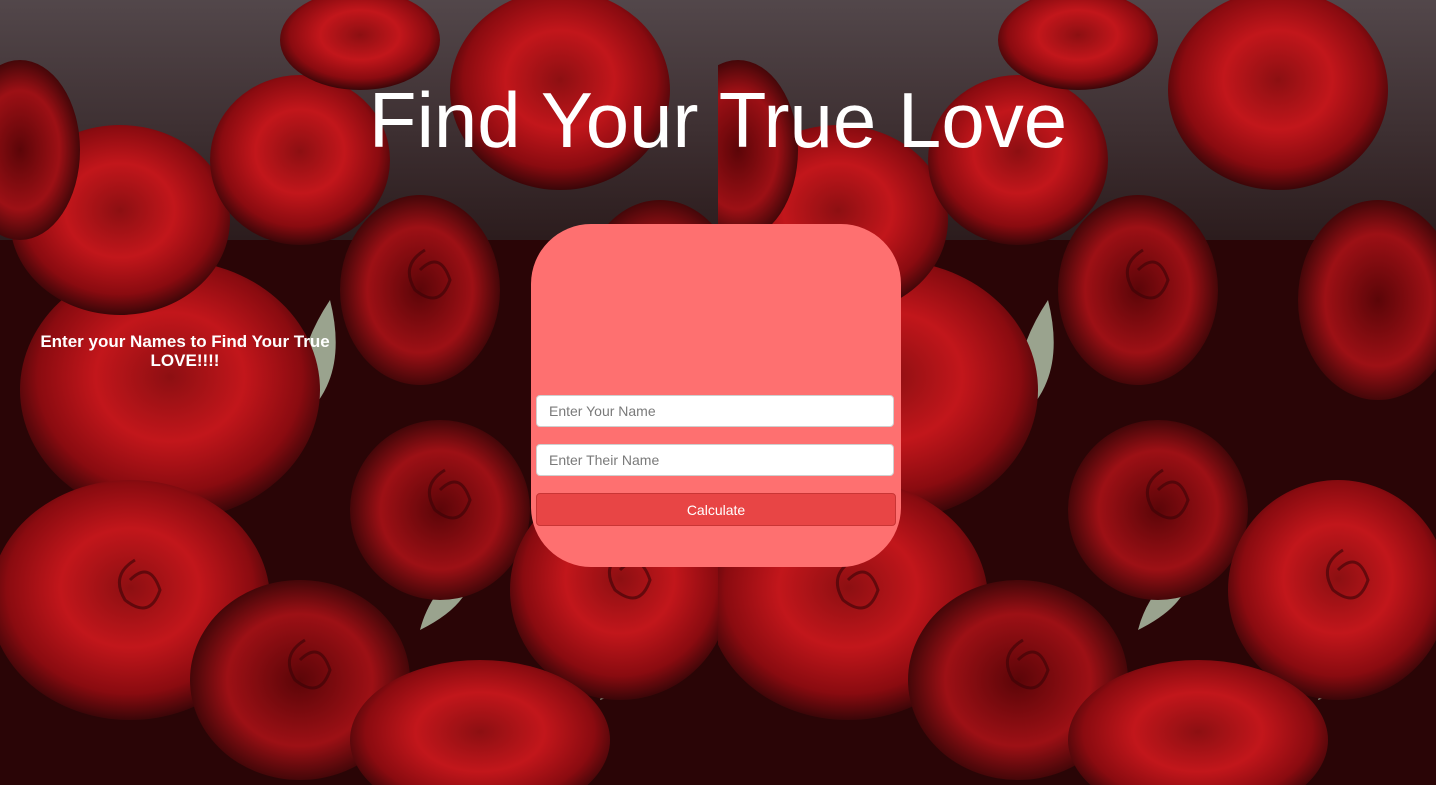 This screenshot has height=785, width=1436. I want to click on page-title: Find Your True Love, so click(718, 120).